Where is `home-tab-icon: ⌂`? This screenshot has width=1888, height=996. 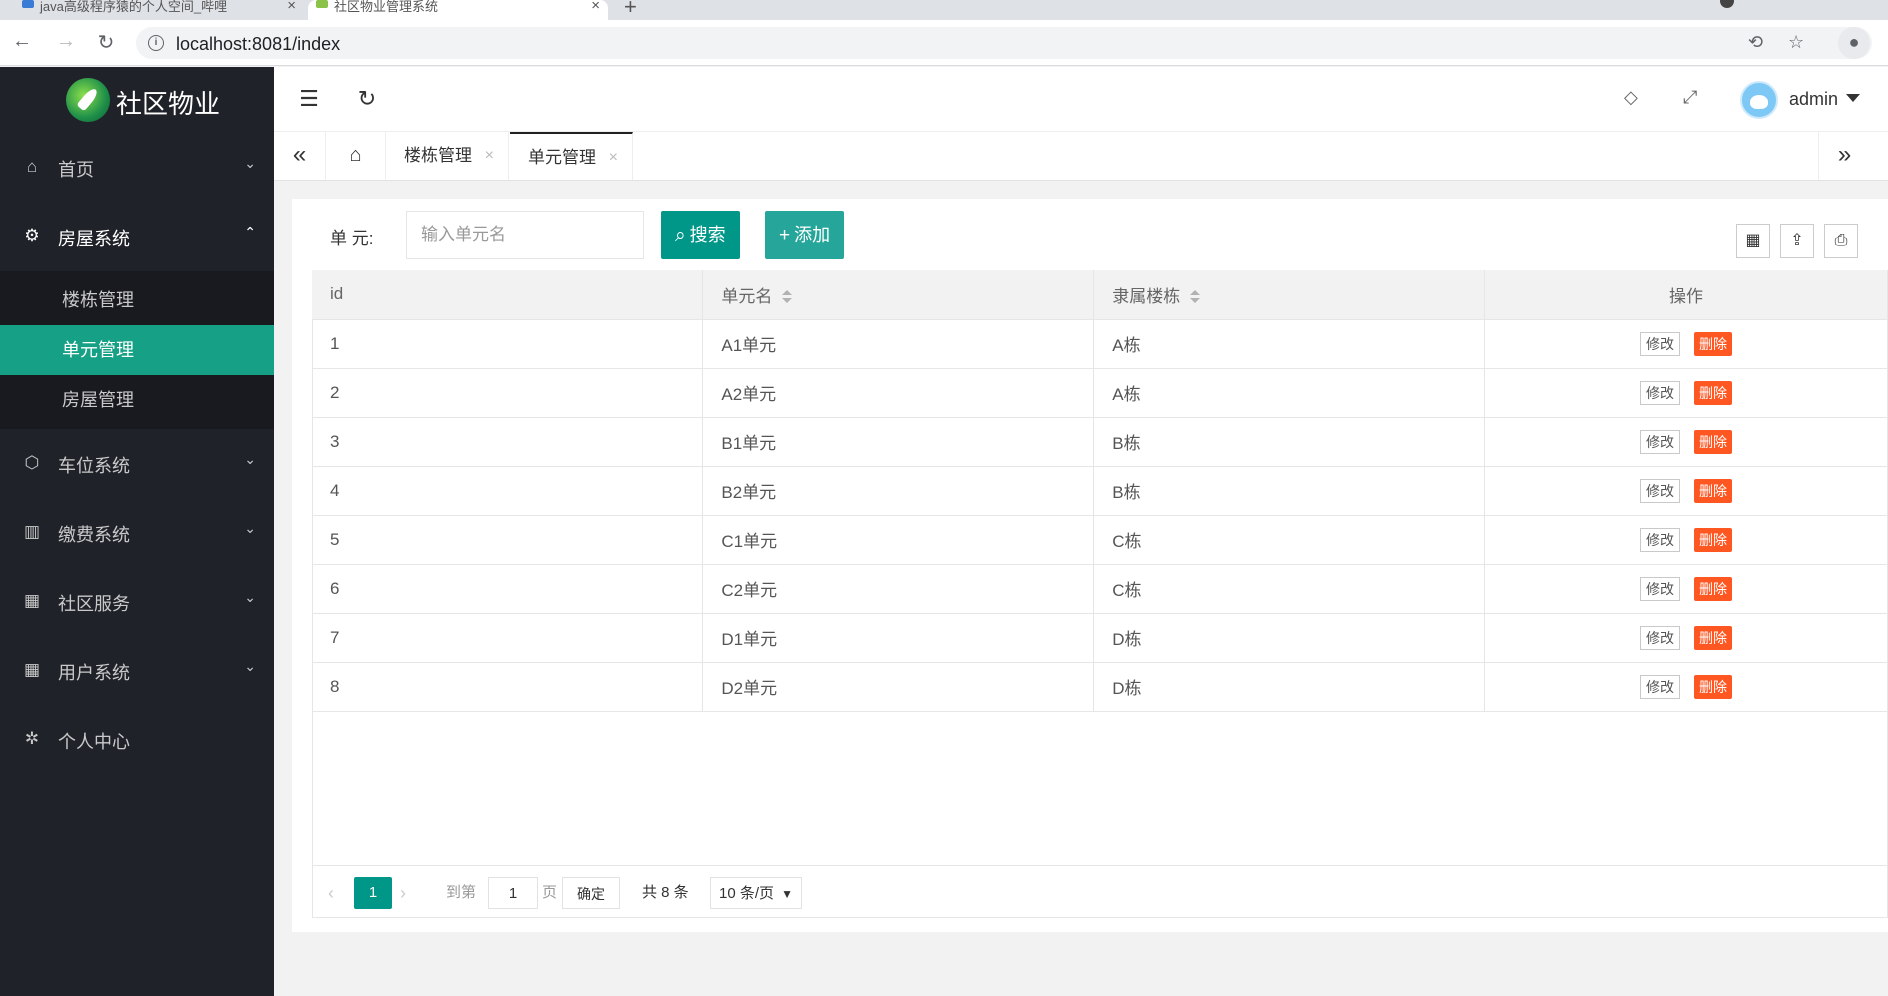 home-tab-icon: ⌂ is located at coordinates (356, 156).